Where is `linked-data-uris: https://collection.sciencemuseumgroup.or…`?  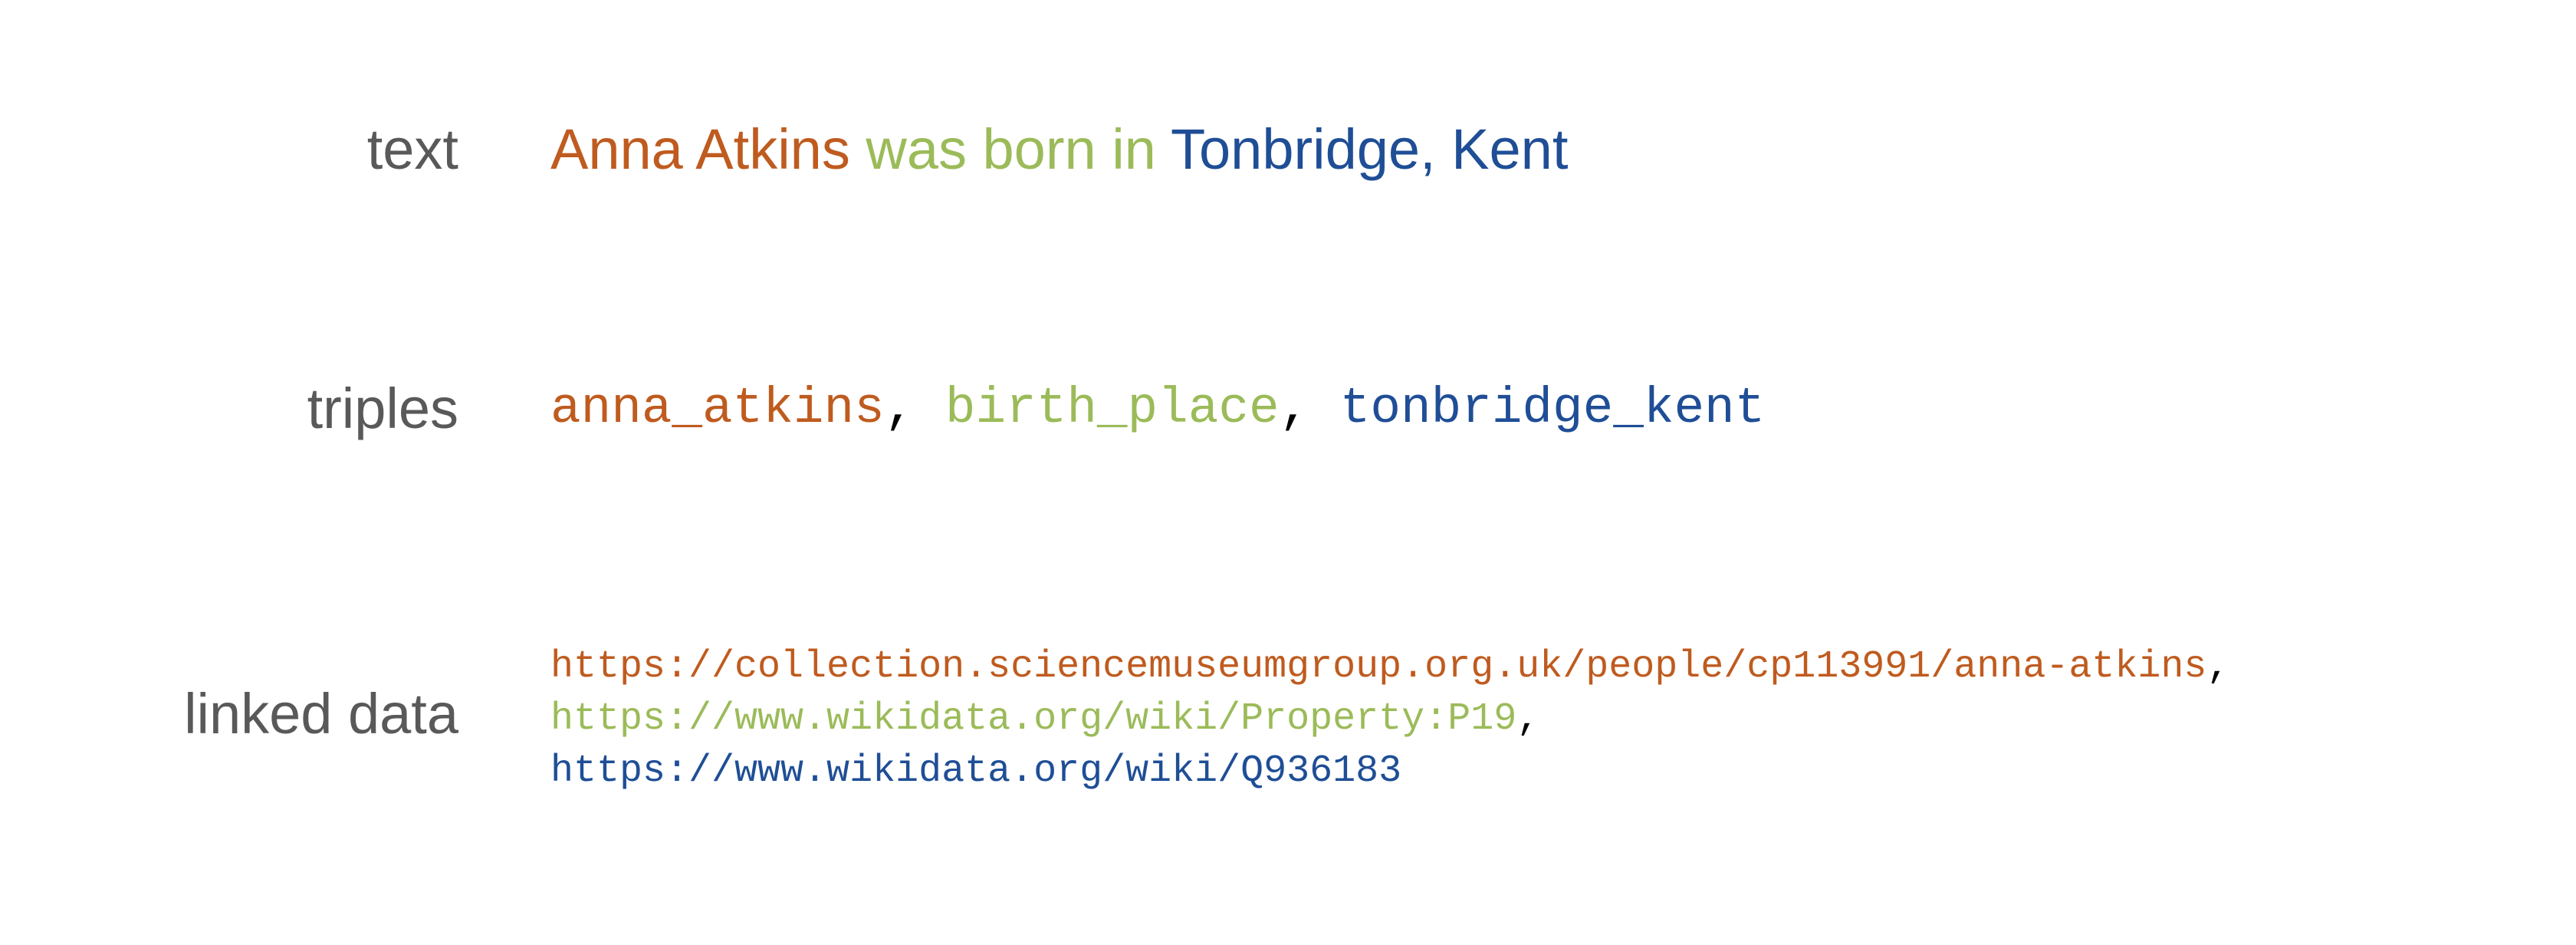 linked-data-uris: https://collection.sciencemuseumgroup.or… is located at coordinates (1389, 720).